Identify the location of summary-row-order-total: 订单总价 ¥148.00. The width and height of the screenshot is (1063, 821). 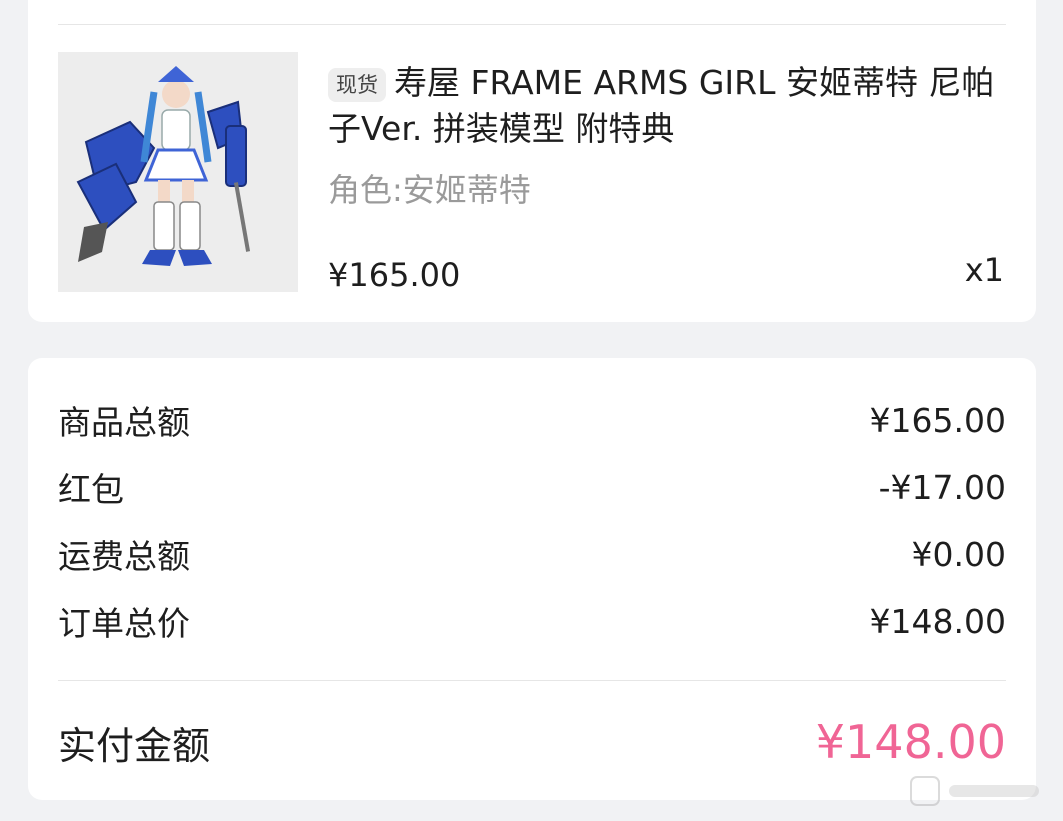
(532, 621).